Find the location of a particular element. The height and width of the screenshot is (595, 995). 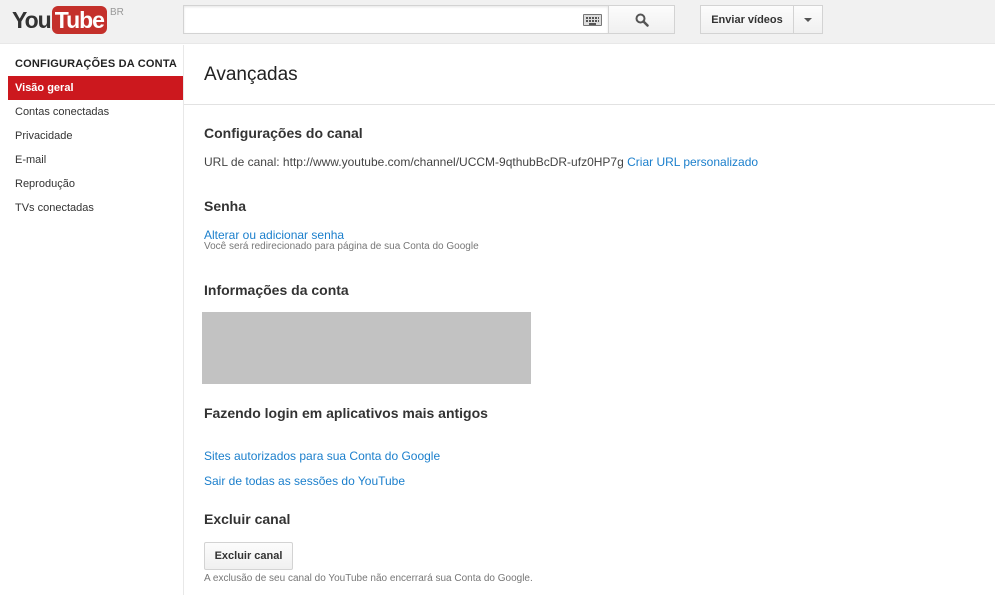

upload-menu-button is located at coordinates (808, 19).